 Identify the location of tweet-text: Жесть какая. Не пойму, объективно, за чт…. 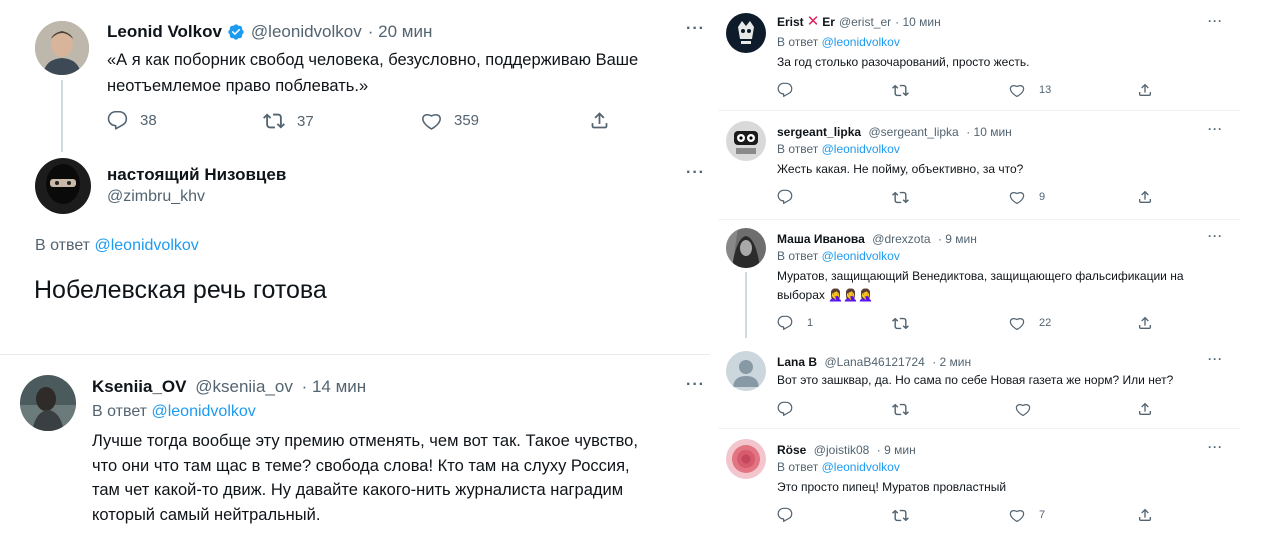
(900, 169).